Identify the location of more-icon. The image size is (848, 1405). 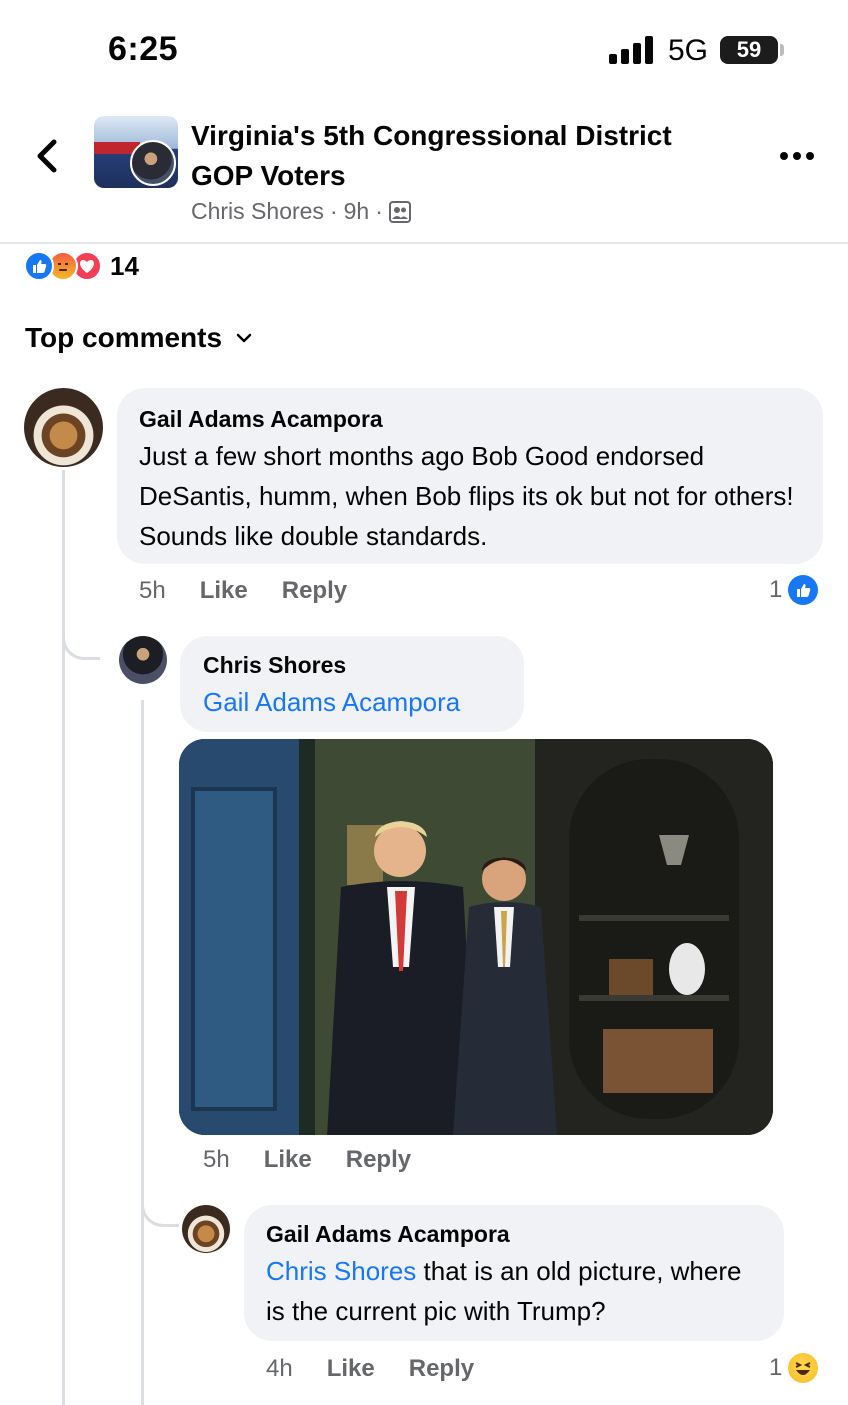
(784, 156).